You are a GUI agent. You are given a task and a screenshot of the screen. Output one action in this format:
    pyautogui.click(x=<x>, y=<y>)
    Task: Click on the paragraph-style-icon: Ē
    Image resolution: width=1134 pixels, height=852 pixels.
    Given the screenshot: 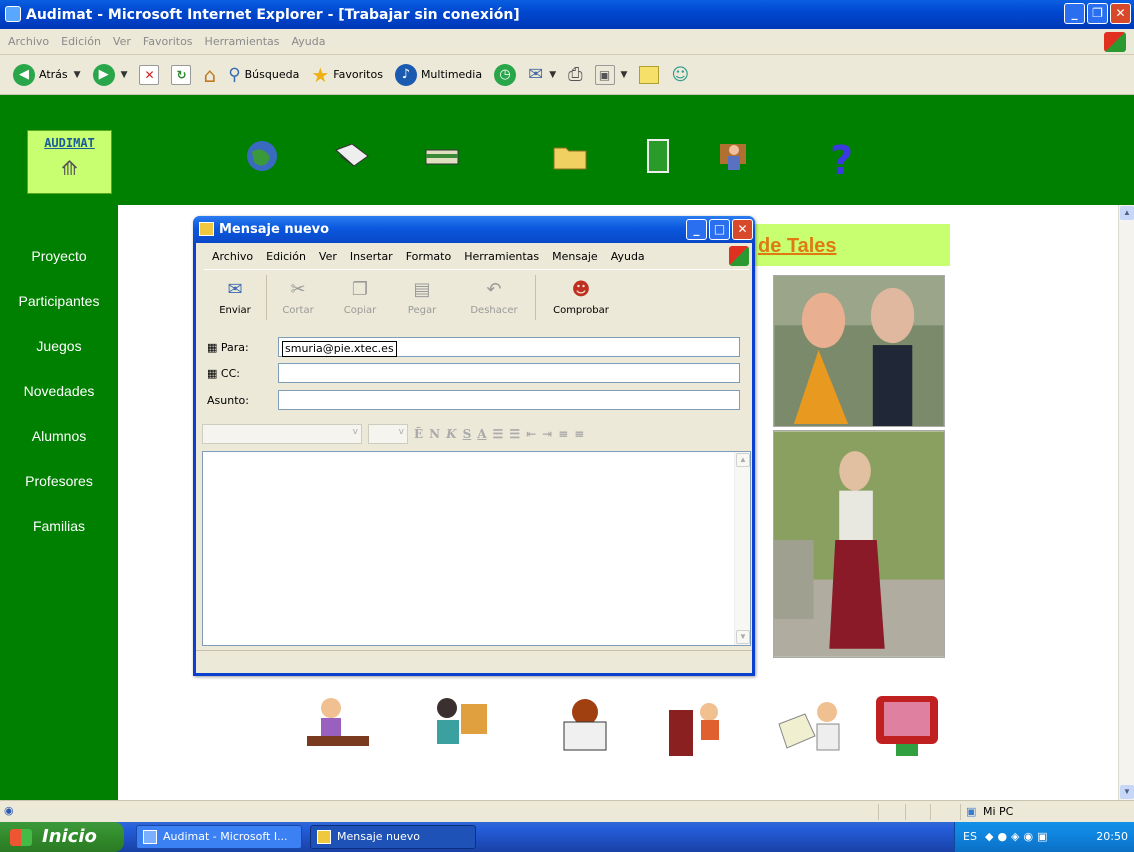 What is the action you would take?
    pyautogui.click(x=418, y=434)
    